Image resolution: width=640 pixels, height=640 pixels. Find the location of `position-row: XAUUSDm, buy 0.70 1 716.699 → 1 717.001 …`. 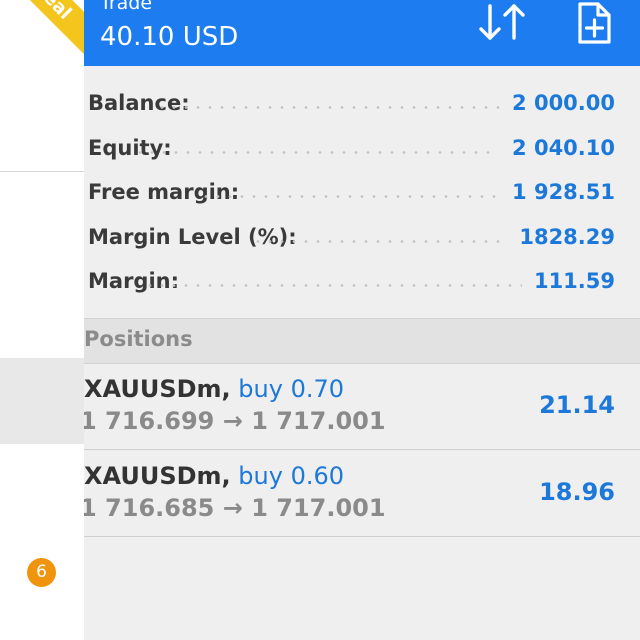

position-row: XAUUSDm, buy 0.70 1 716.699 → 1 717.001 … is located at coordinates (320, 406).